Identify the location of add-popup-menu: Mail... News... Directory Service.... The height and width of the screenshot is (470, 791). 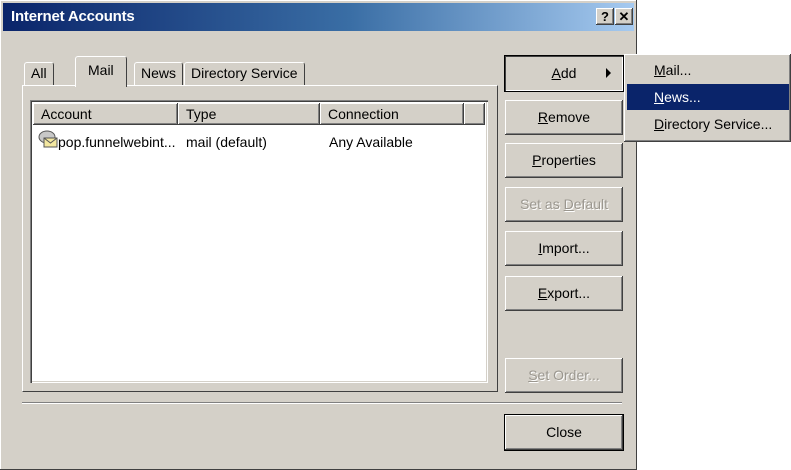
(707, 98).